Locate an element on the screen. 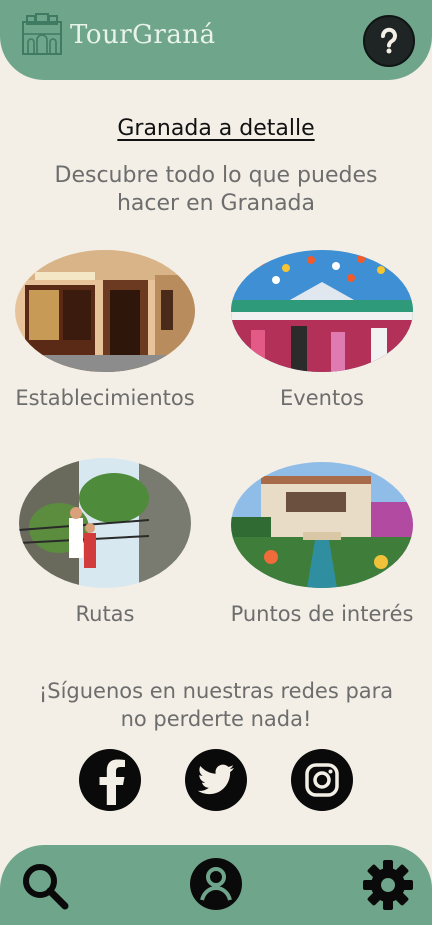  gear-icon is located at coordinates (388, 885).